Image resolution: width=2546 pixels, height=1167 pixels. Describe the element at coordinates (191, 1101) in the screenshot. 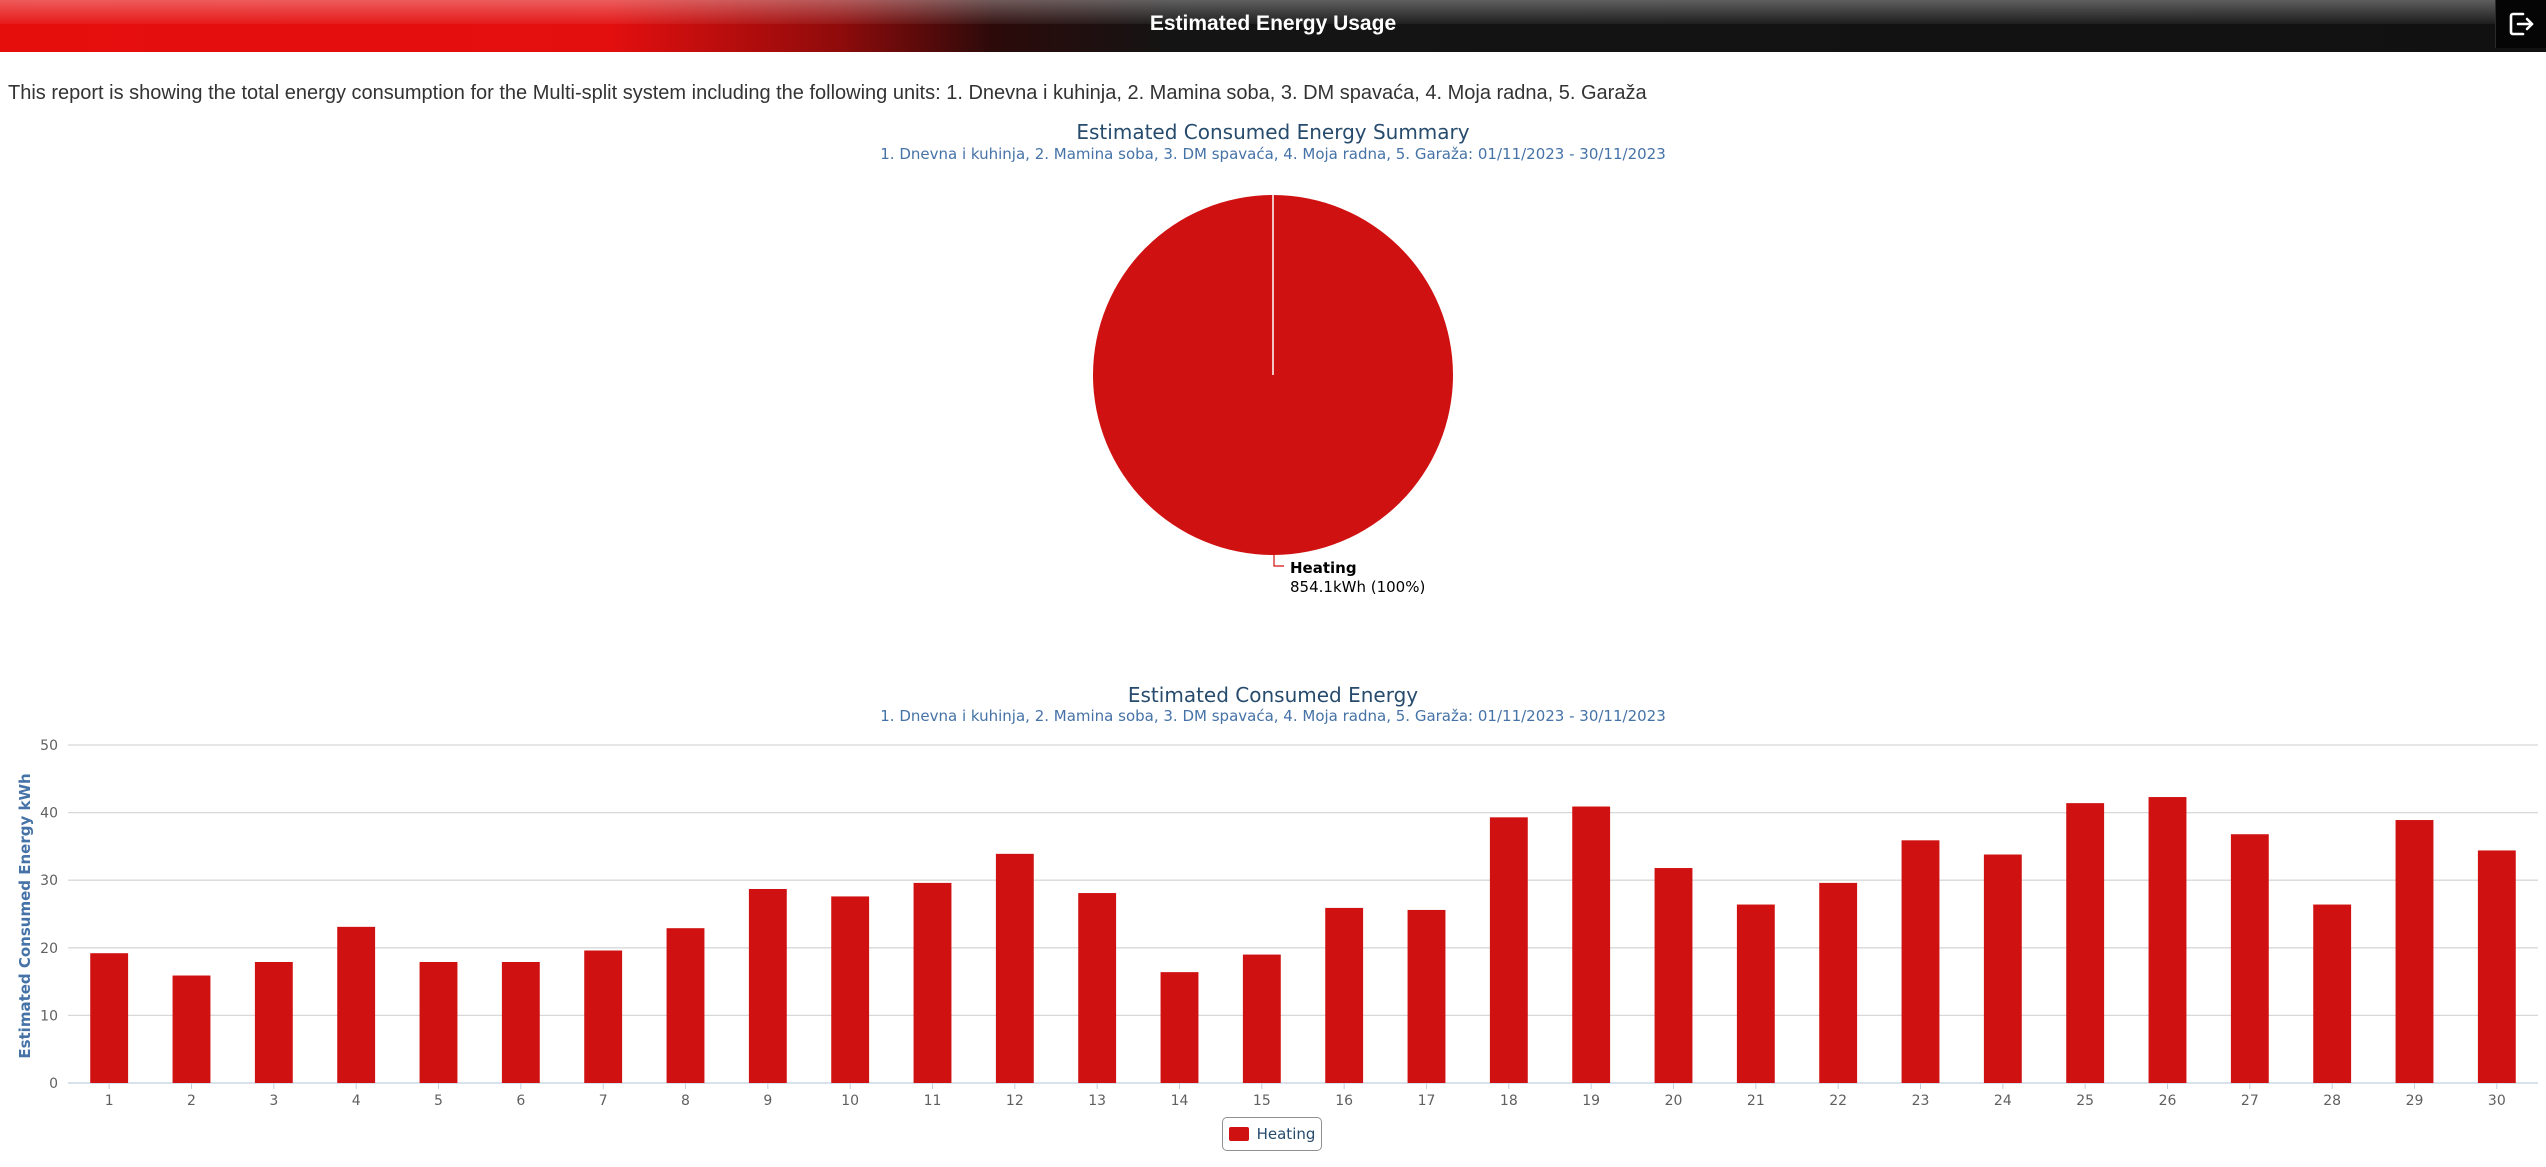

I see `x-tick-label: 2` at that location.